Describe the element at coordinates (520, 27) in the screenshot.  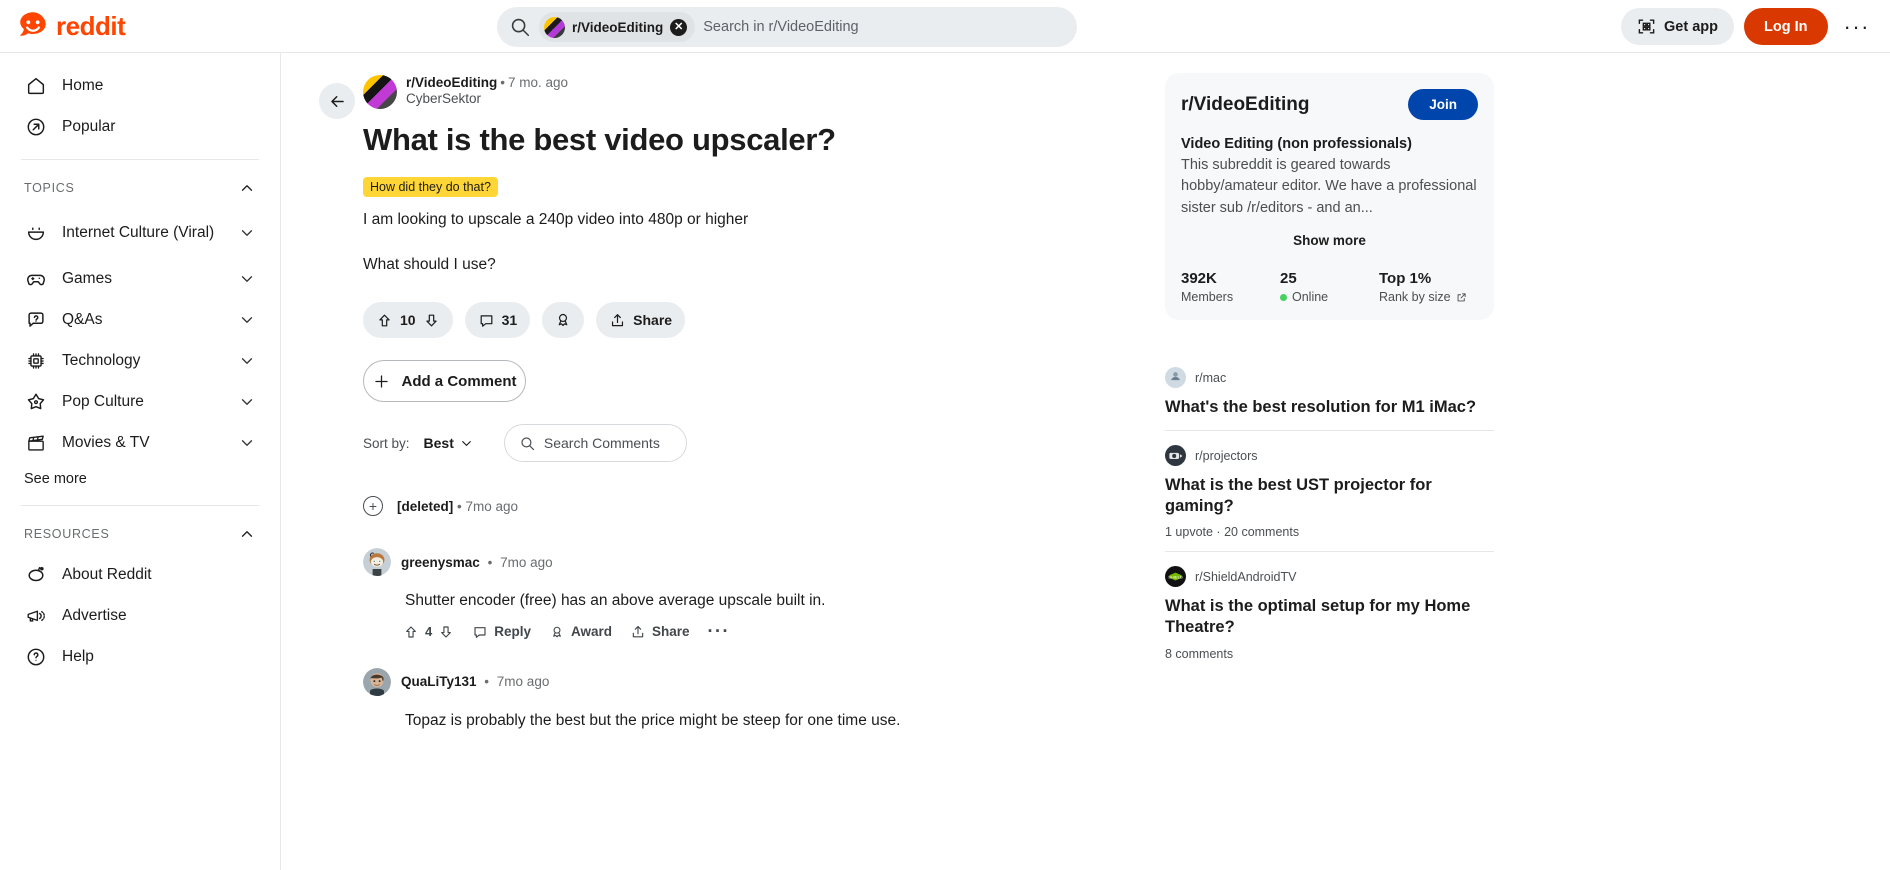
I see `search-icon` at that location.